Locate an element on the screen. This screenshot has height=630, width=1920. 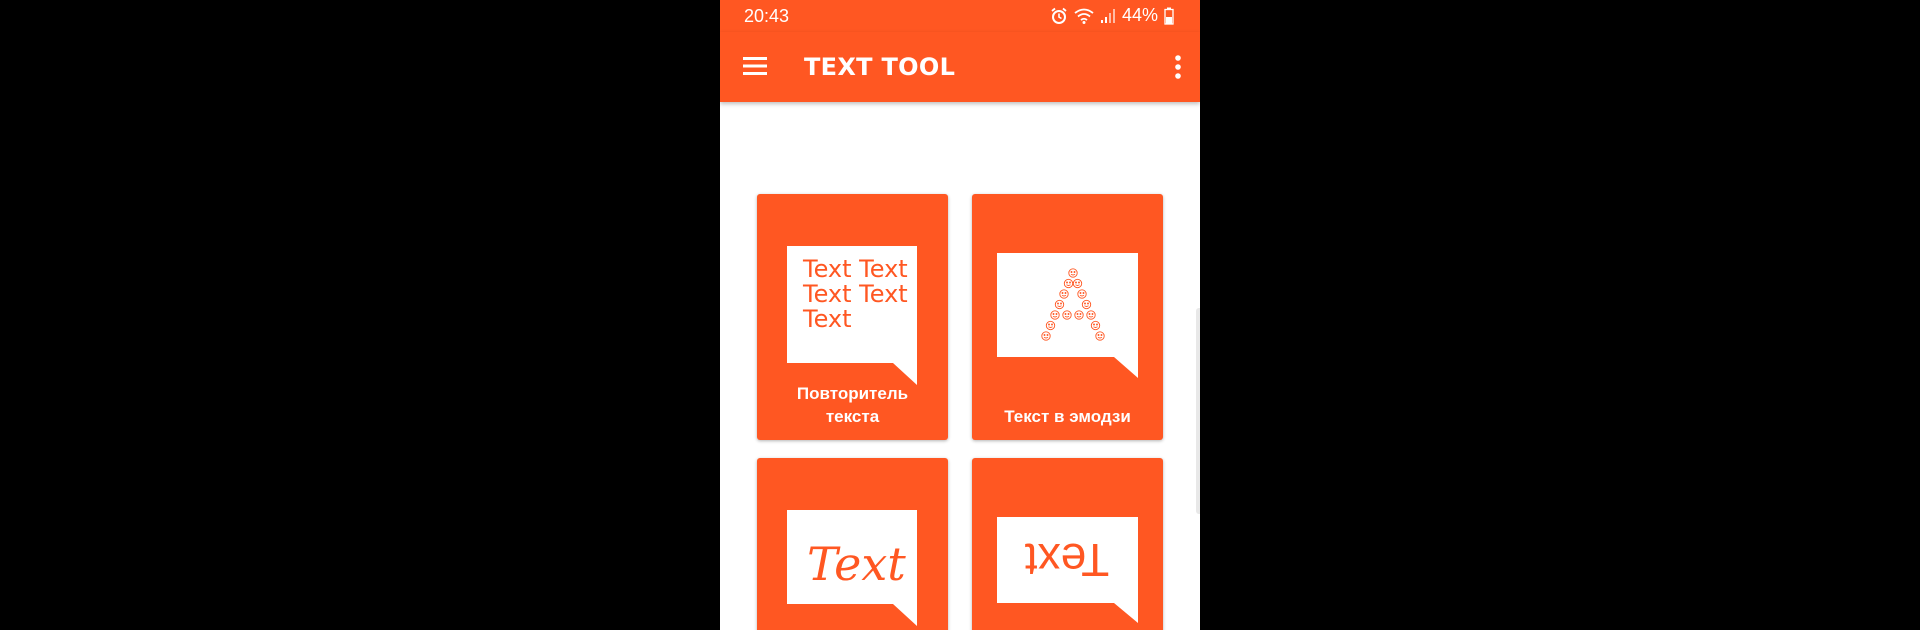
status-bar: 20:43 44% is located at coordinates (960, 16).